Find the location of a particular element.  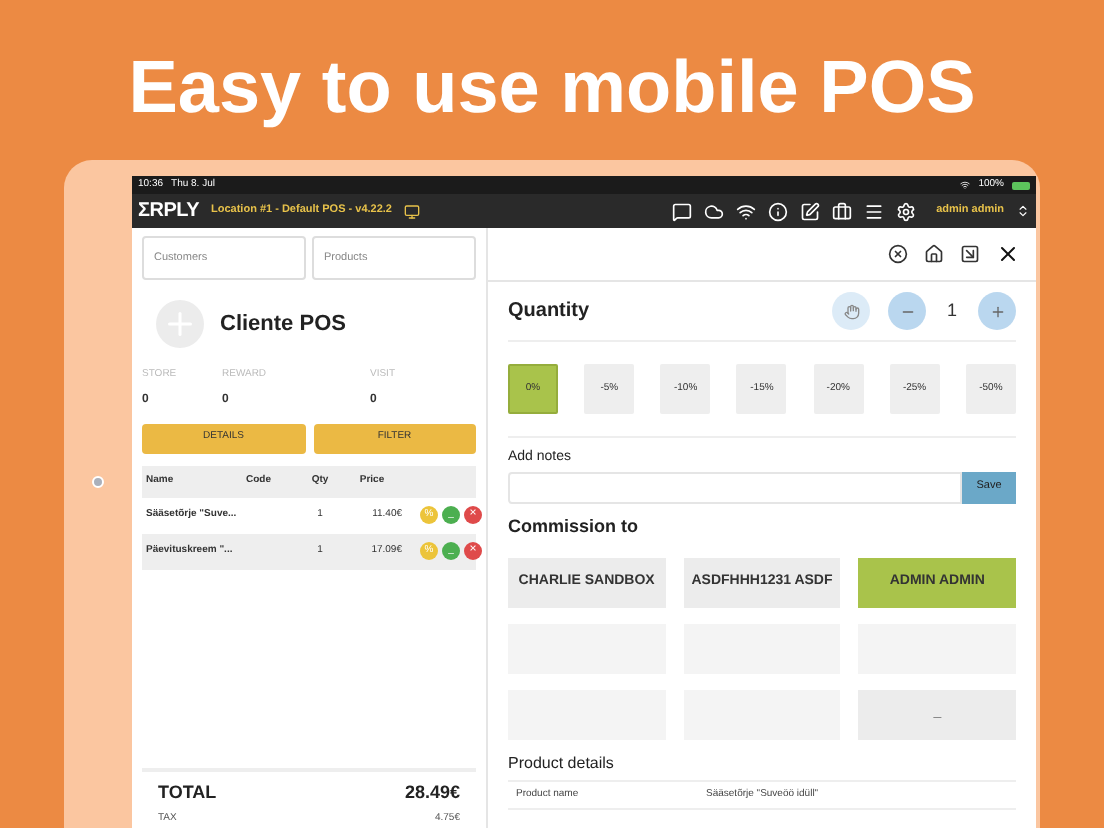

chevrons-icon is located at coordinates (1023, 211).